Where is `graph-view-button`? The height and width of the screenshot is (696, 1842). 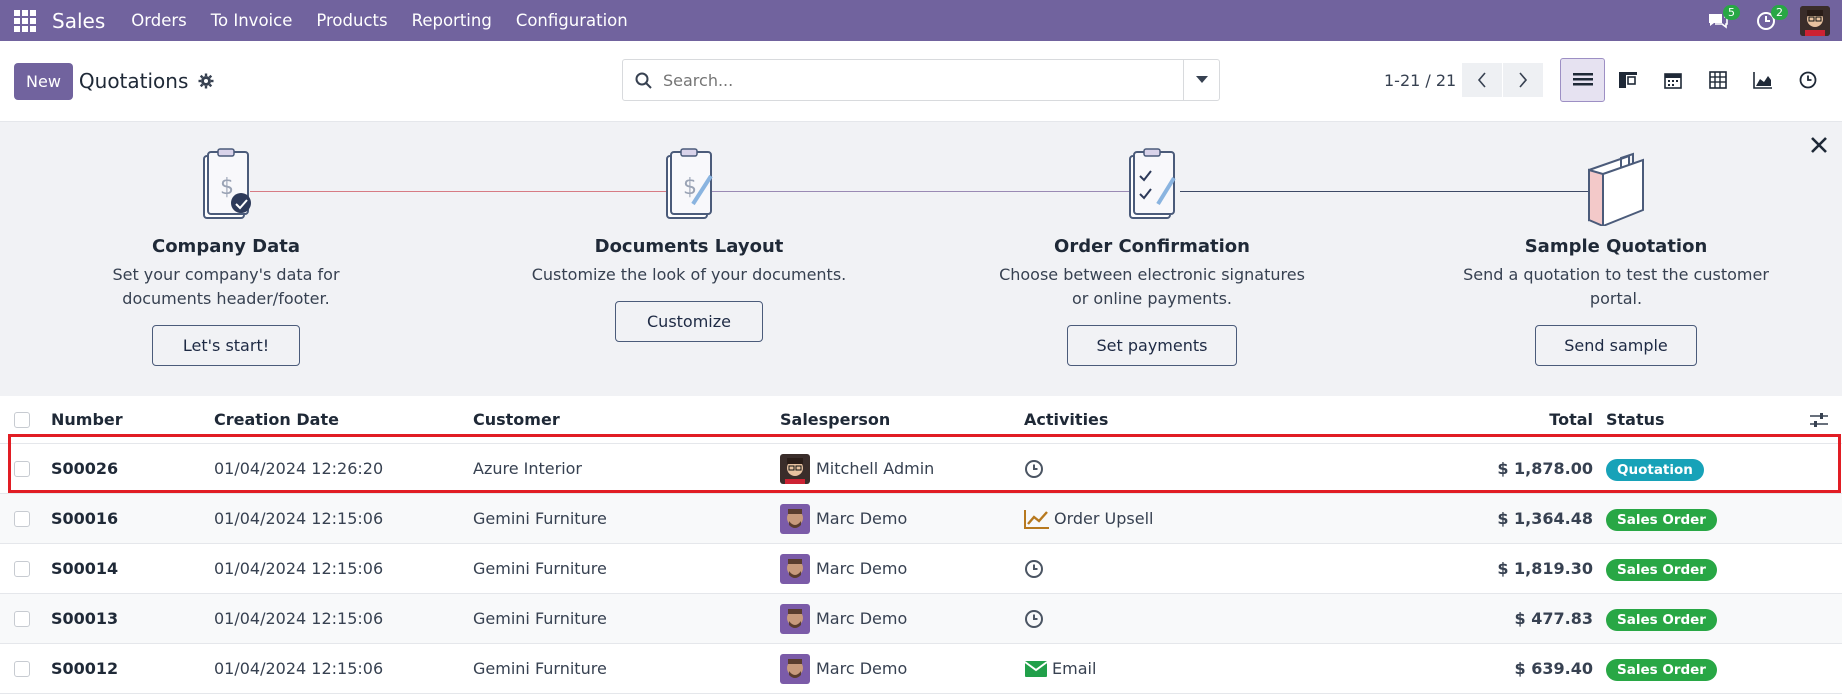 graph-view-button is located at coordinates (1762, 80).